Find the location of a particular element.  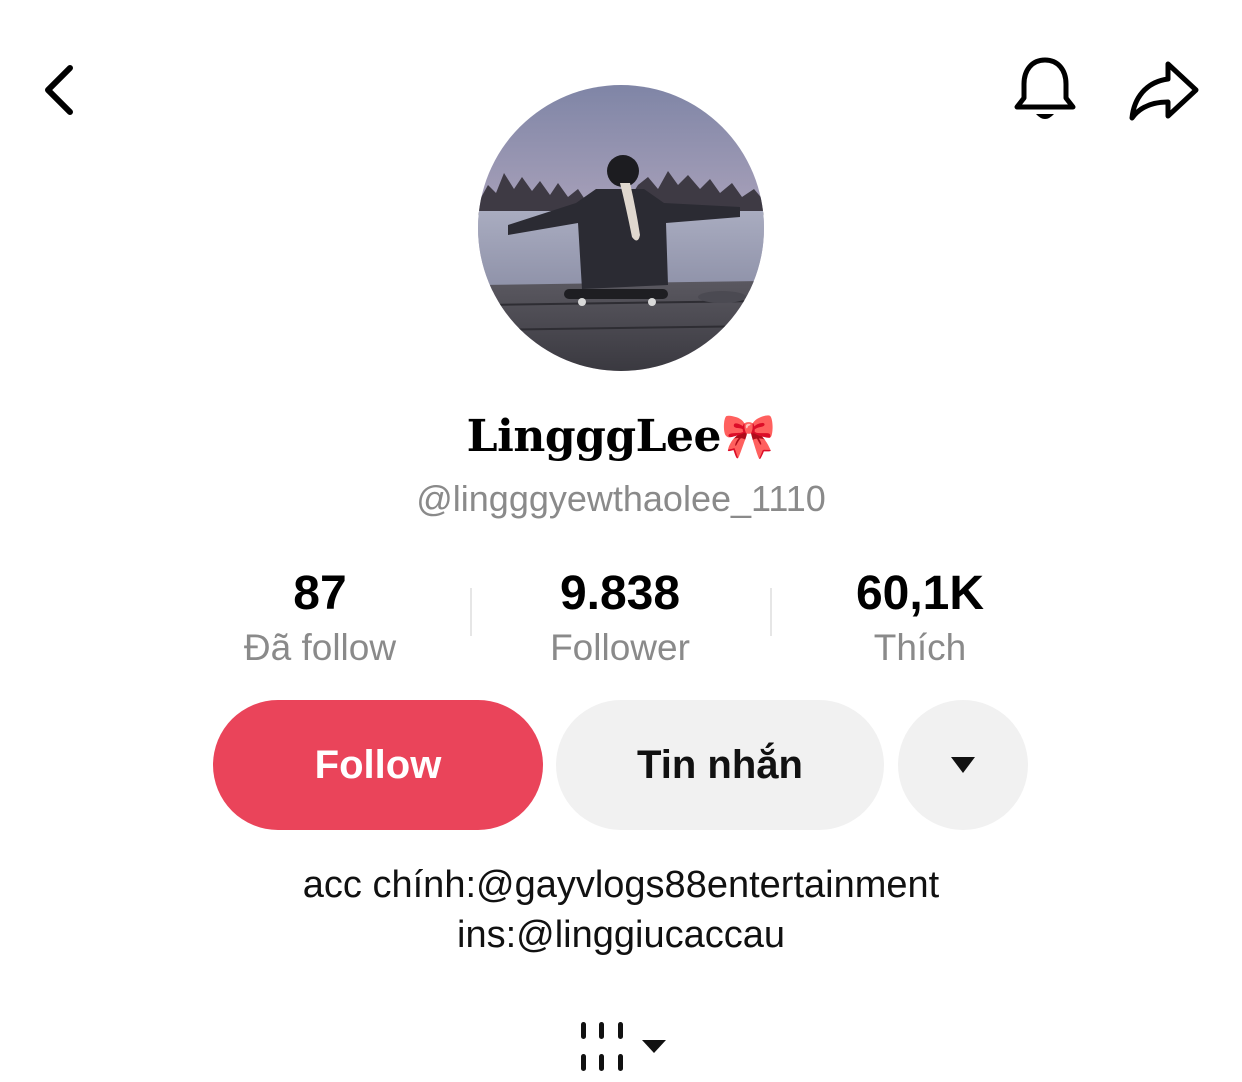

share-button is located at coordinates (1164, 91).